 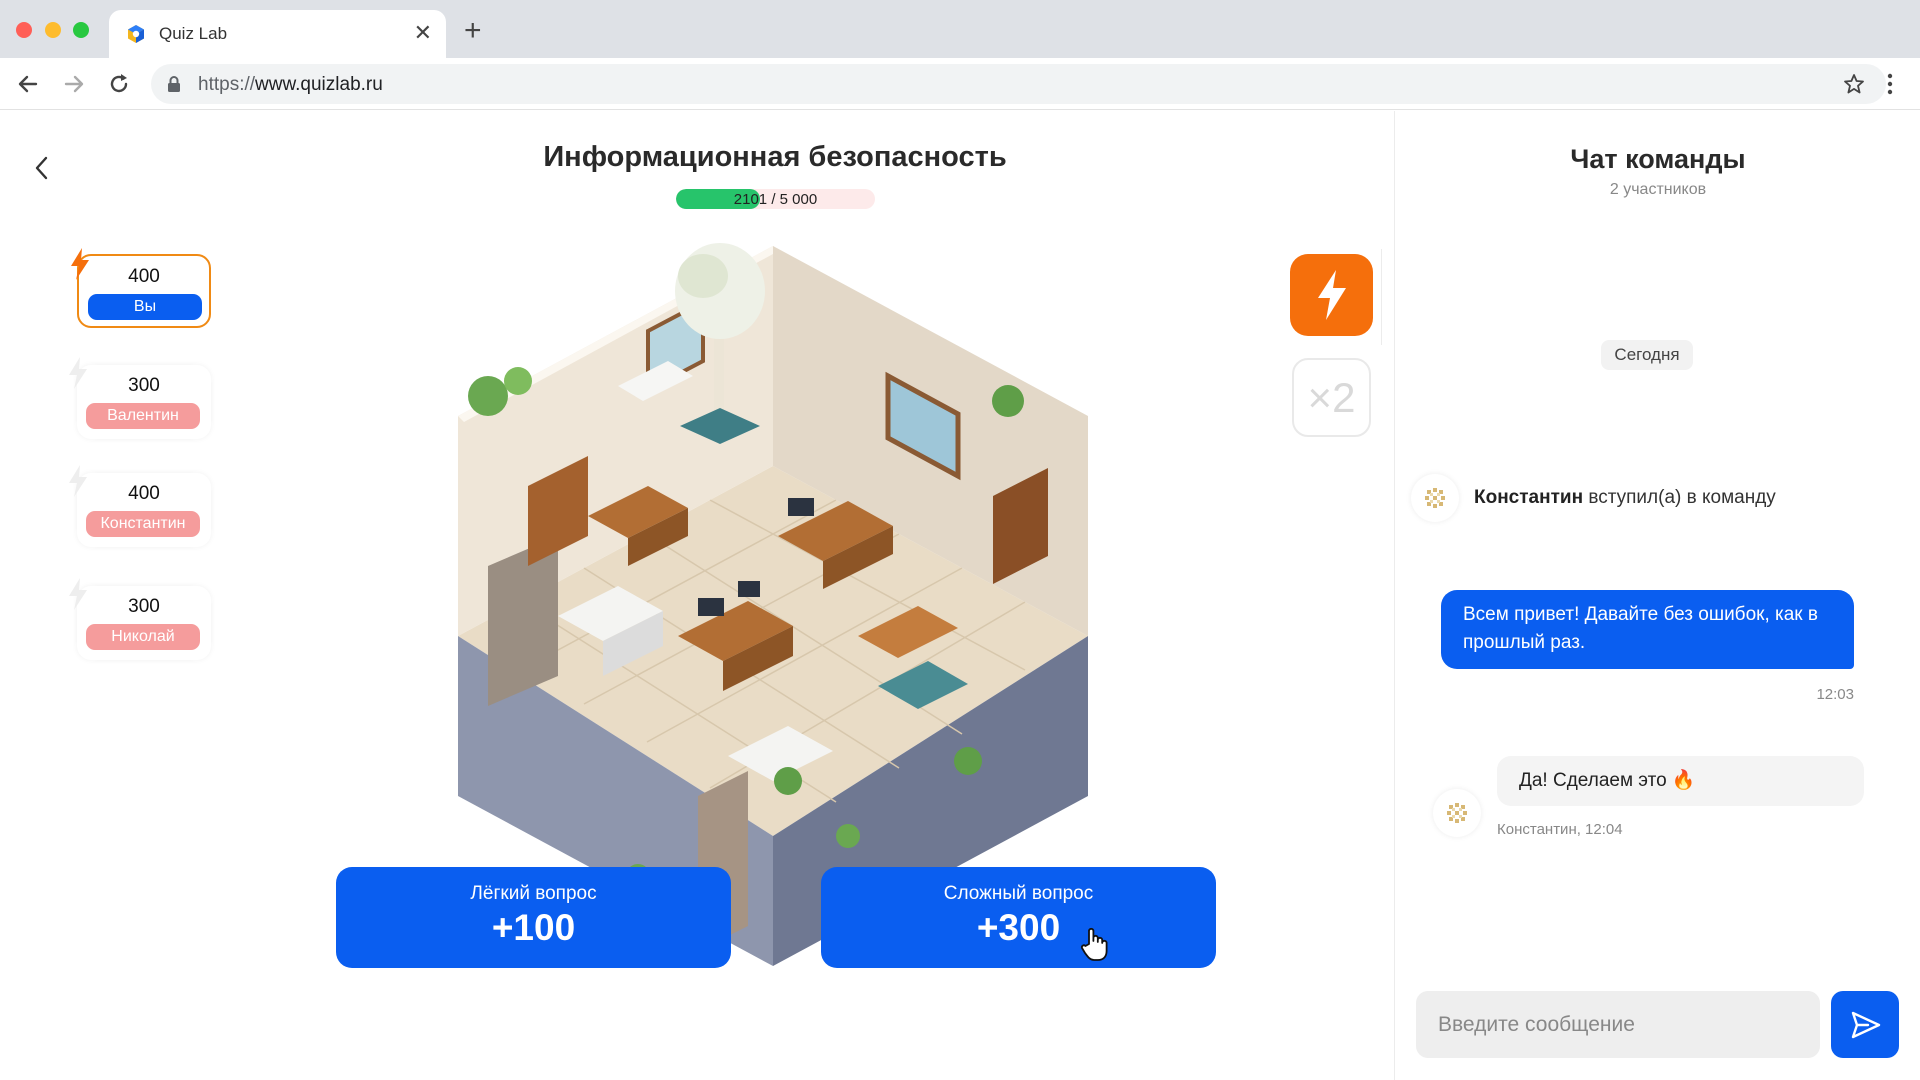 I want to click on address-bar: https://www.quizlab.ru, so click(x=1018, y=84).